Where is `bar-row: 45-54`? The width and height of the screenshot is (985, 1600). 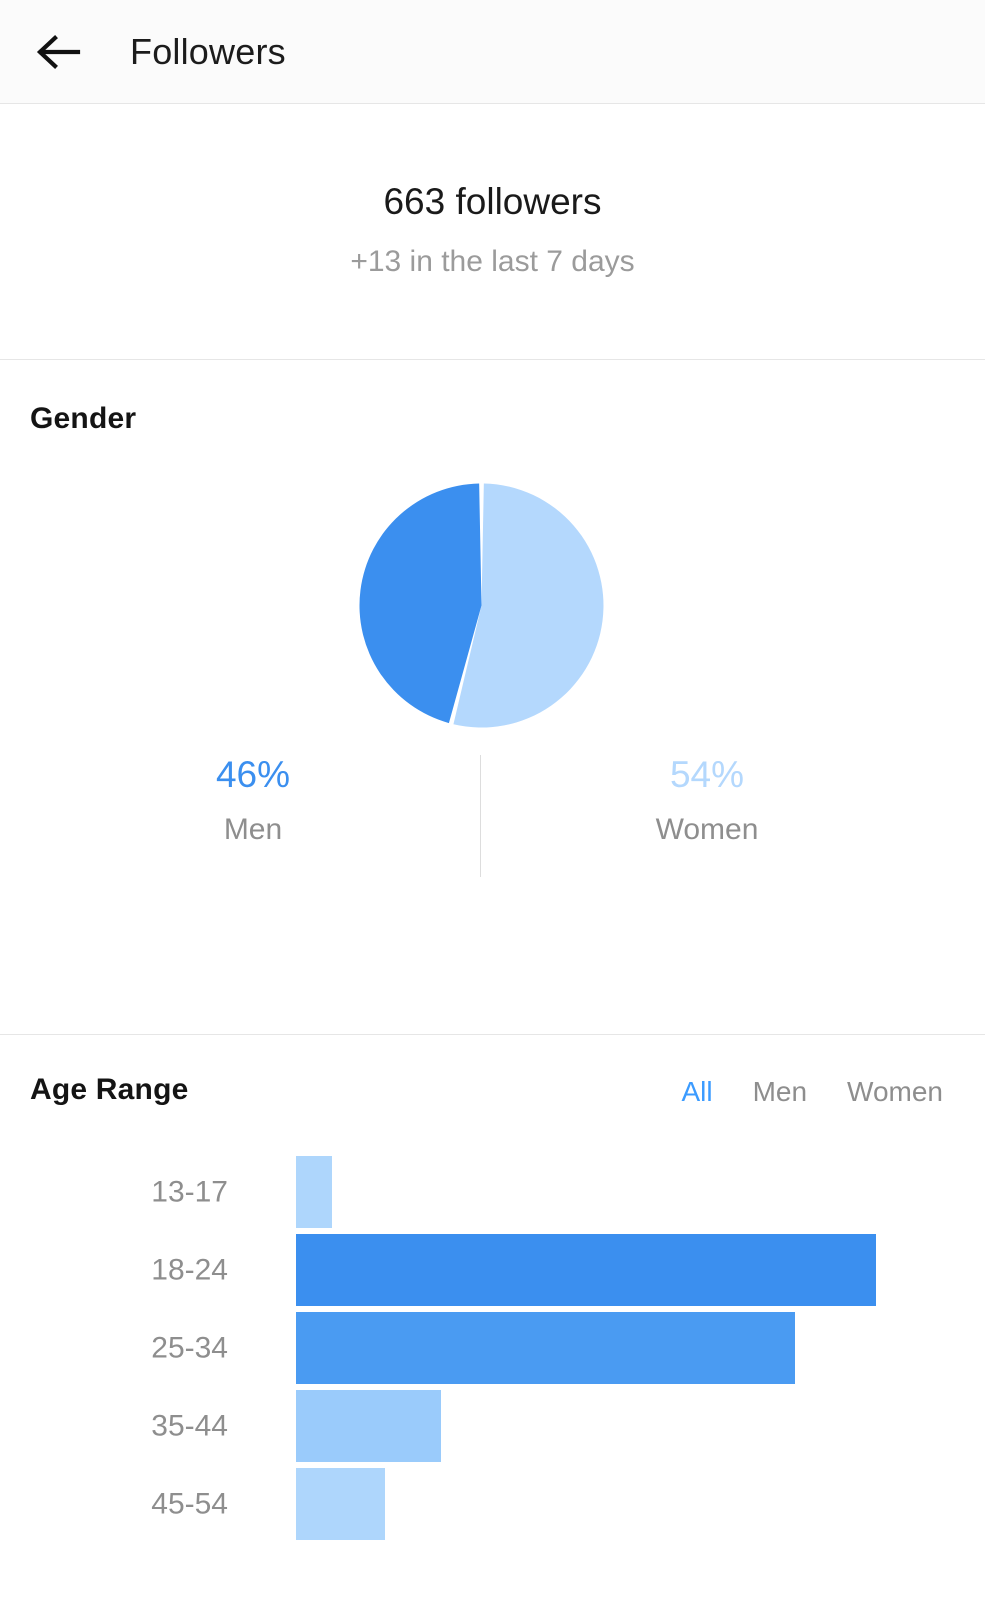 bar-row: 45-54 is located at coordinates (492, 1504).